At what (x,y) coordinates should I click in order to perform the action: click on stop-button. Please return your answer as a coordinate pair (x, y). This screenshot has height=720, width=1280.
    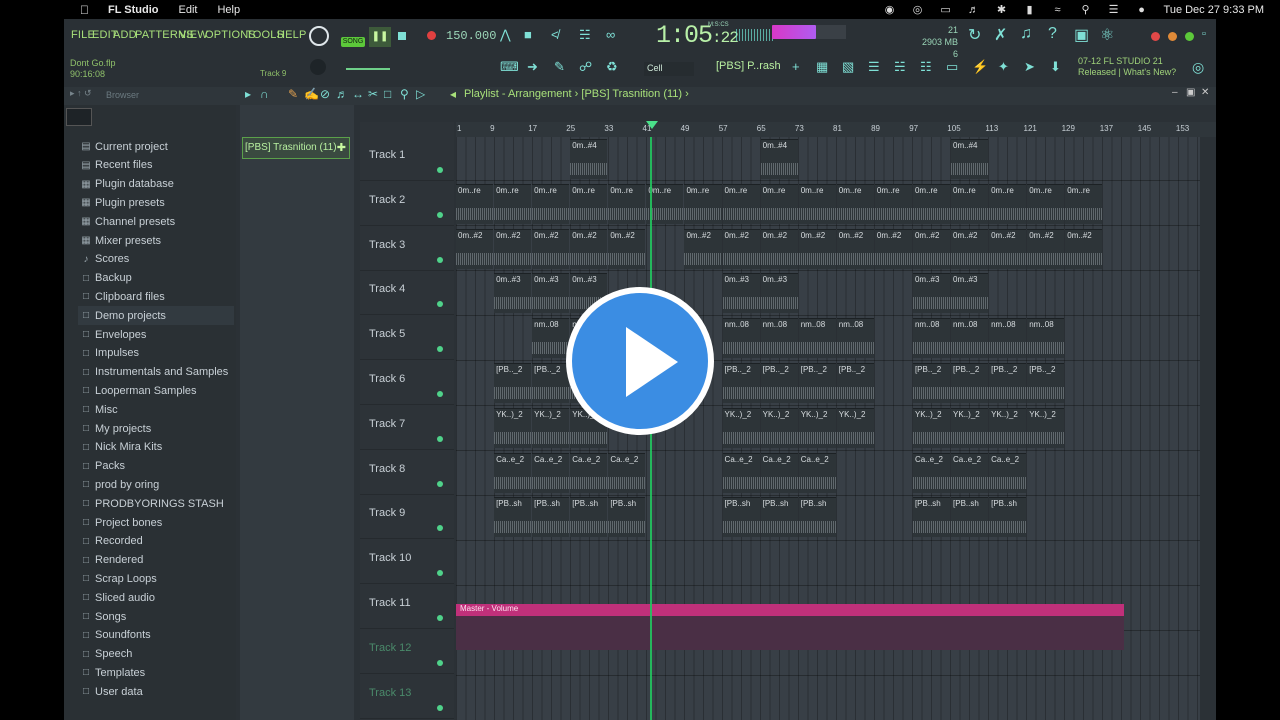
    Looking at the image, I should click on (402, 36).